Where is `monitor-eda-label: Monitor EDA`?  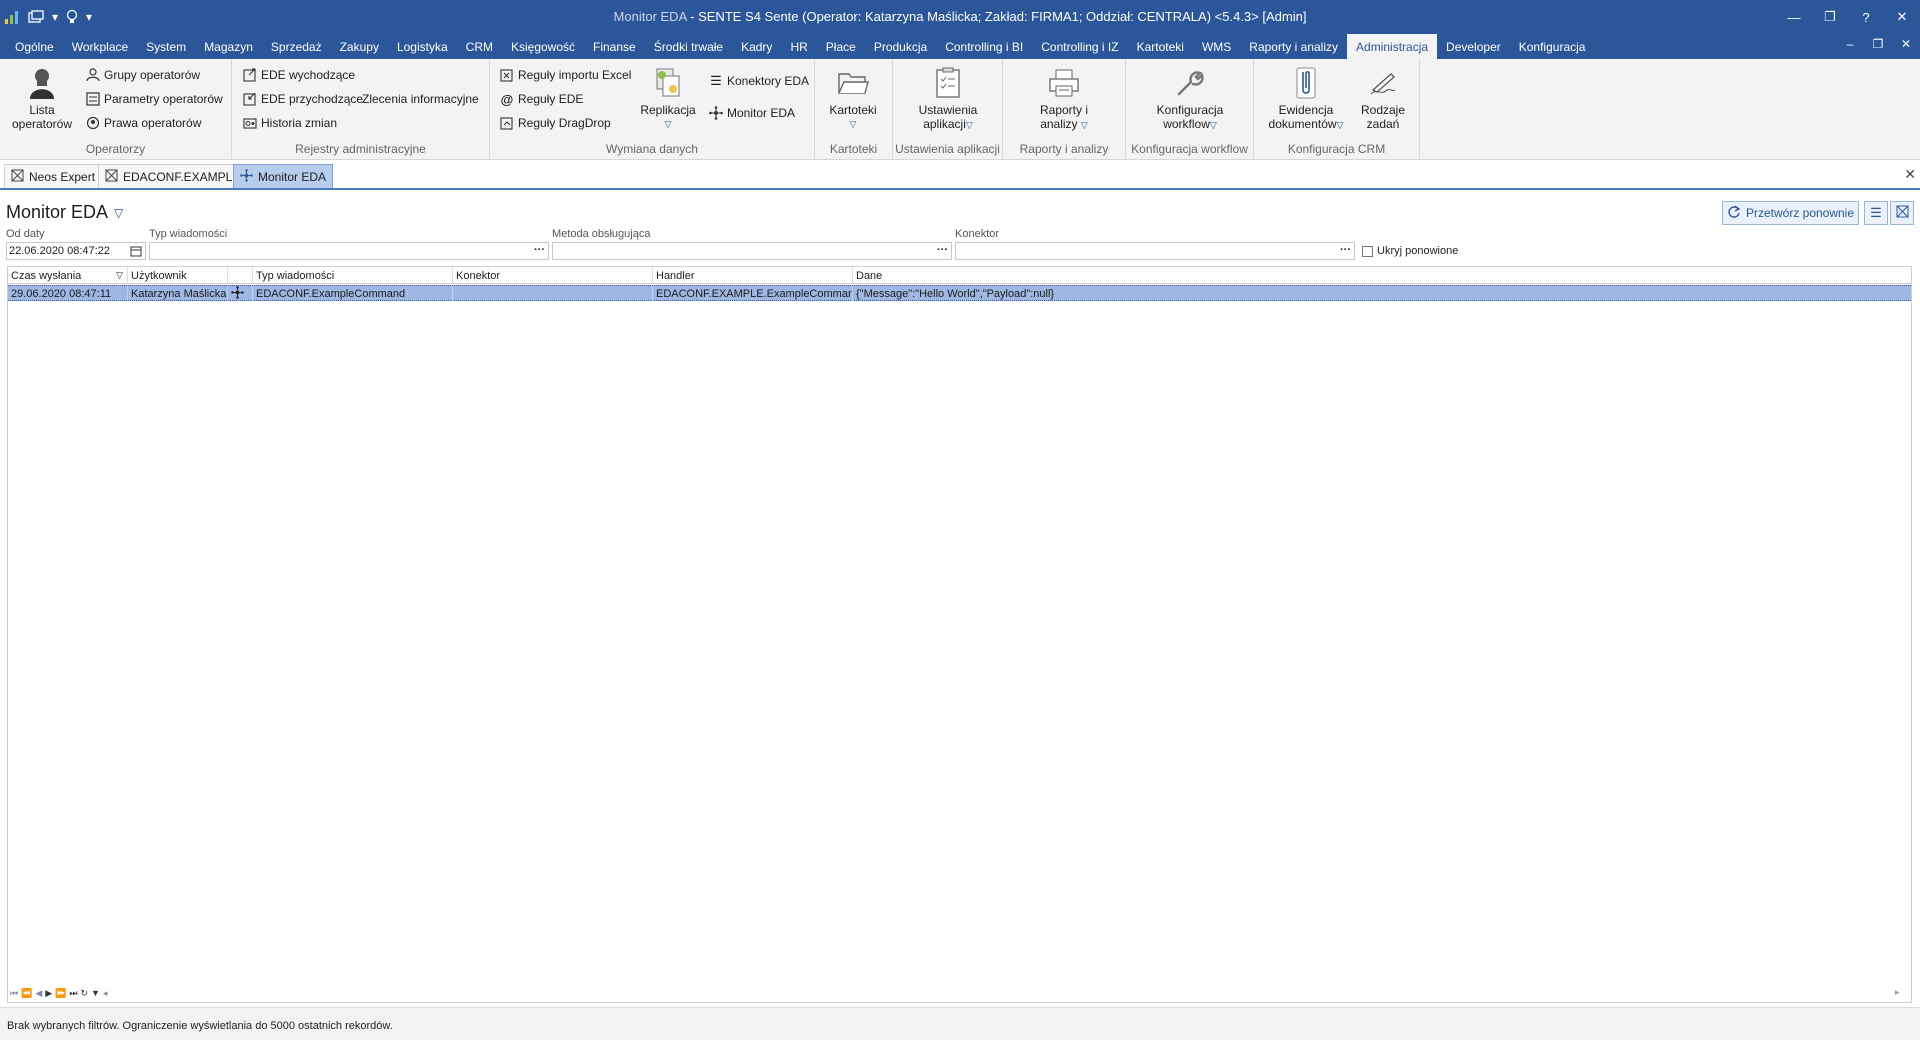
monitor-eda-label: Monitor EDA is located at coordinates (761, 113).